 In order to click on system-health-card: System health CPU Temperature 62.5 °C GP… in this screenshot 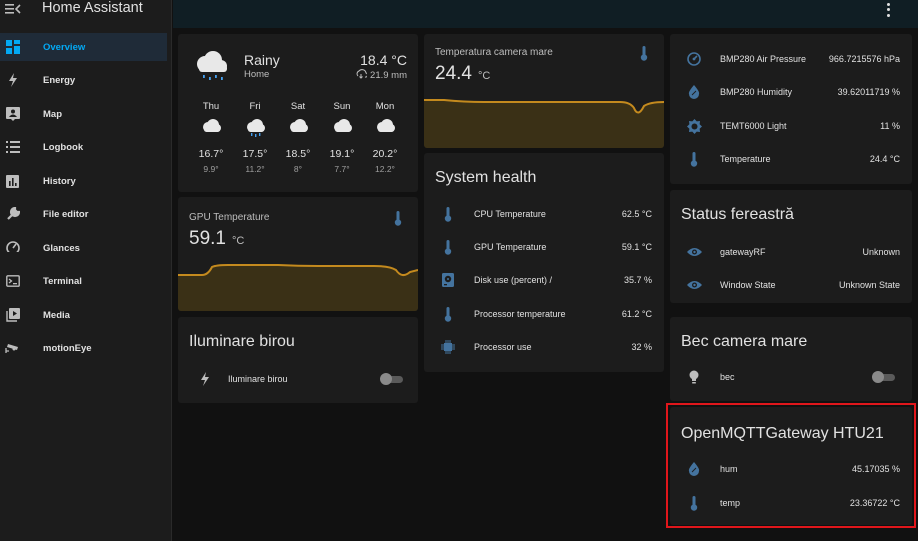, I will do `click(544, 262)`.